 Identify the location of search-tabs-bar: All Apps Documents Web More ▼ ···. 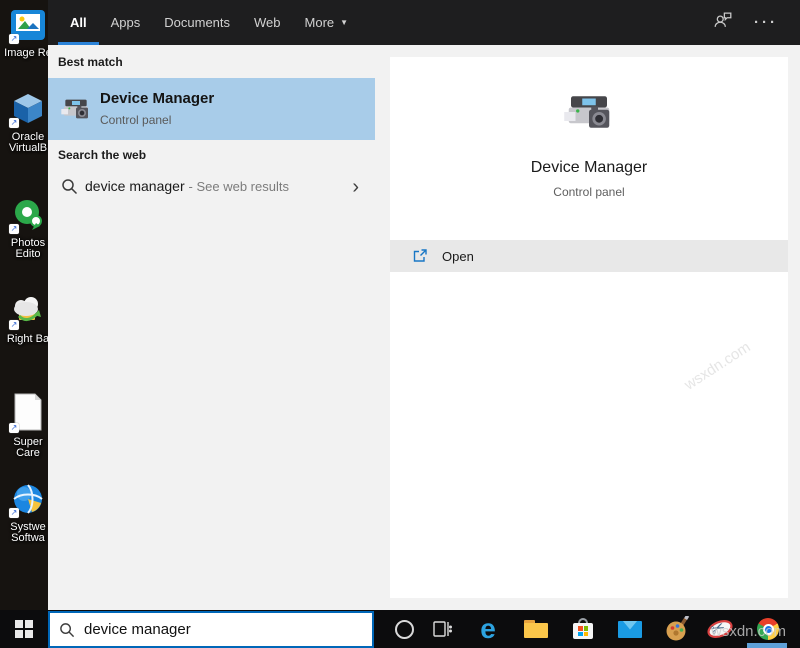
(424, 22).